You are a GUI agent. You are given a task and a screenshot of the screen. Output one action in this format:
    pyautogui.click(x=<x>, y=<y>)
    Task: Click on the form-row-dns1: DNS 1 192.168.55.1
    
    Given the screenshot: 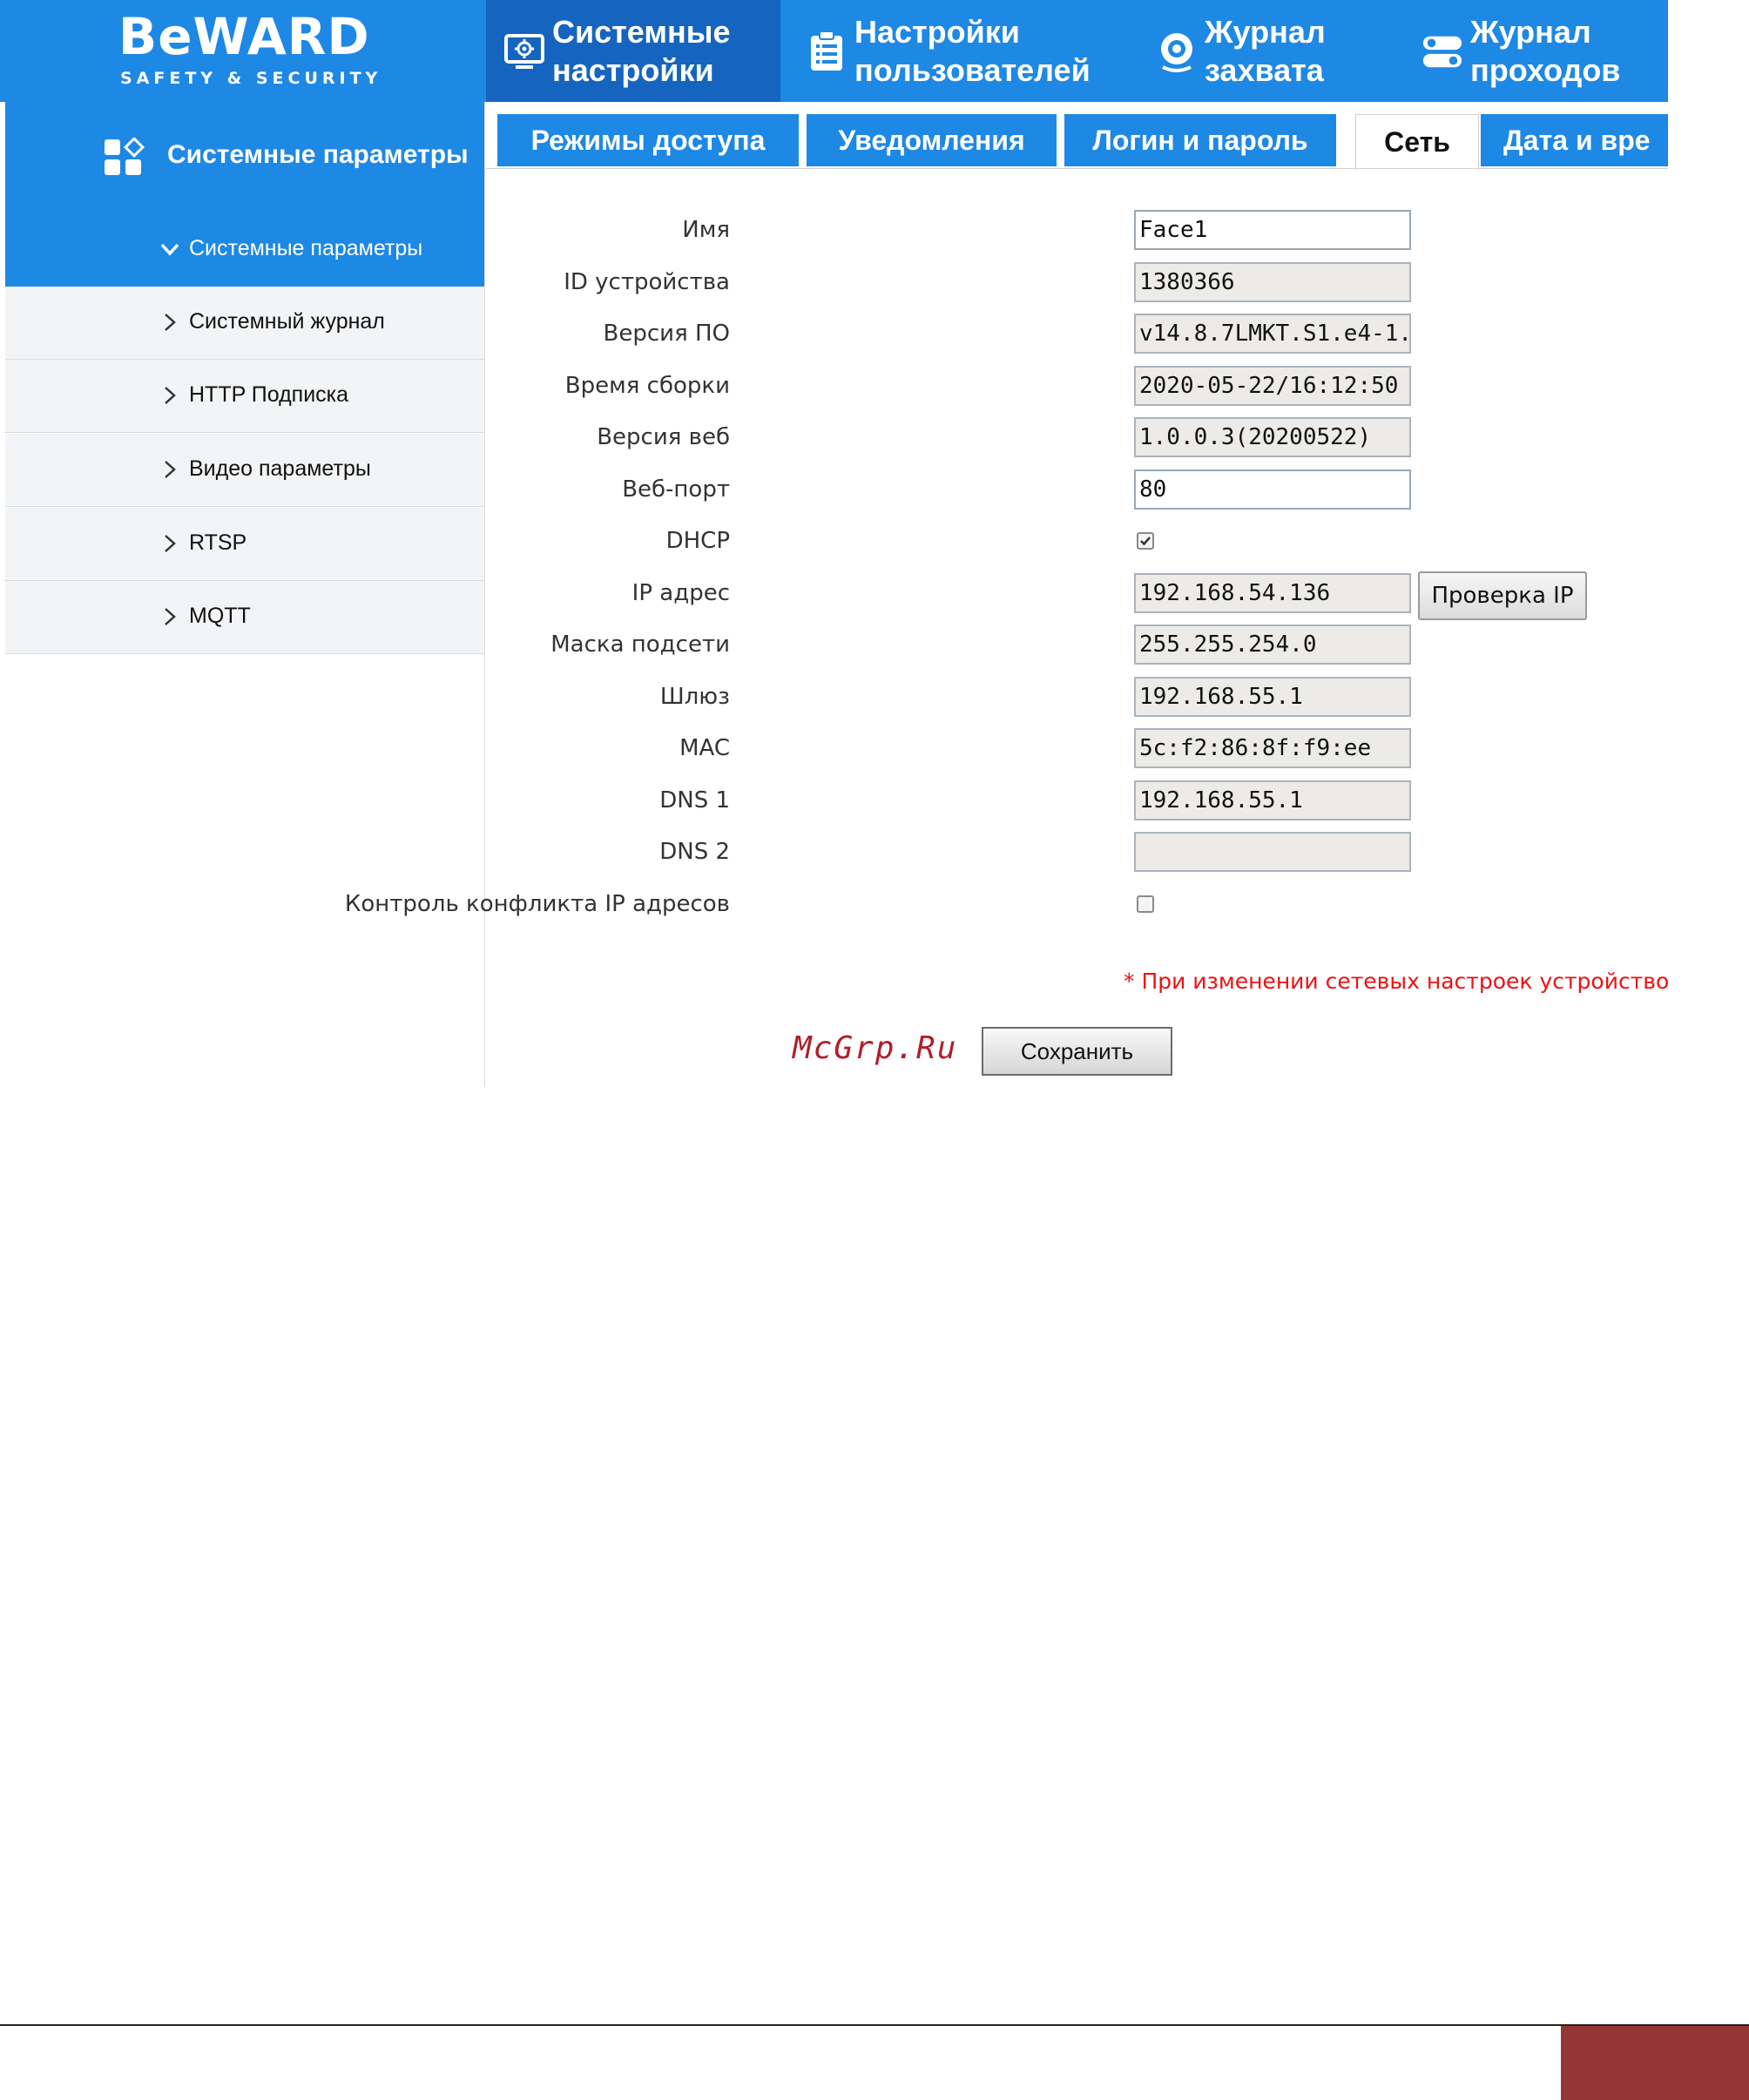 What is the action you would take?
    pyautogui.click(x=1078, y=801)
    